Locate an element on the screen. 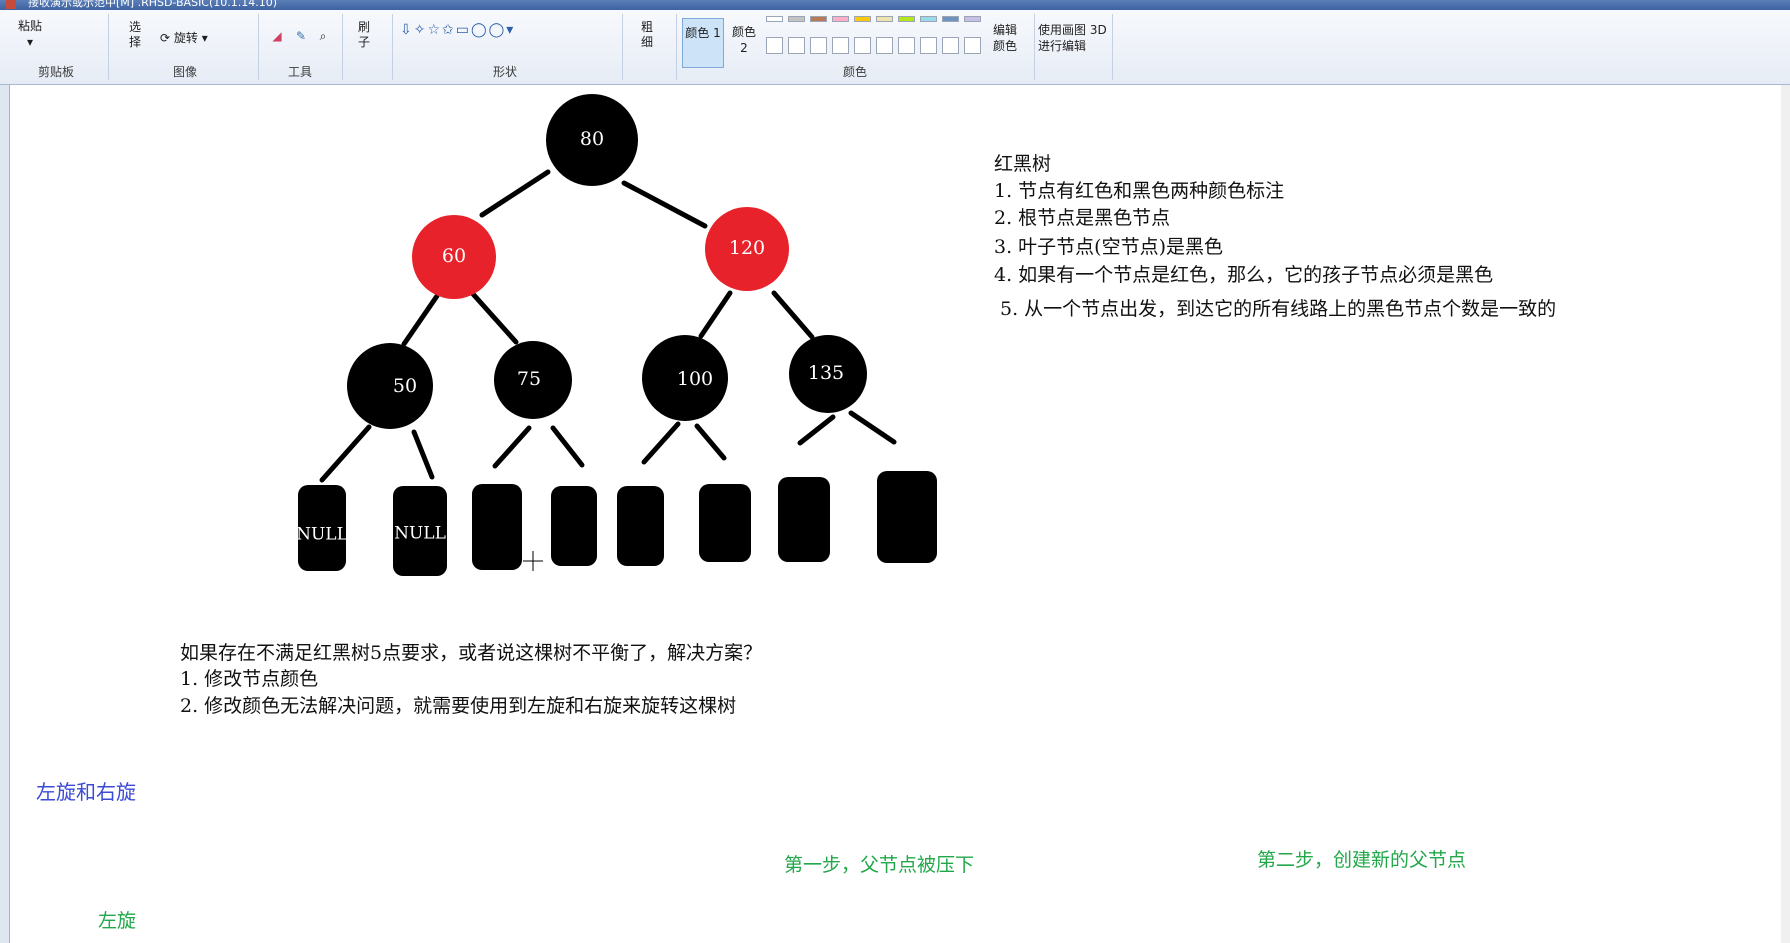 The height and width of the screenshot is (943, 1790). node-label: 120 is located at coordinates (747, 248).